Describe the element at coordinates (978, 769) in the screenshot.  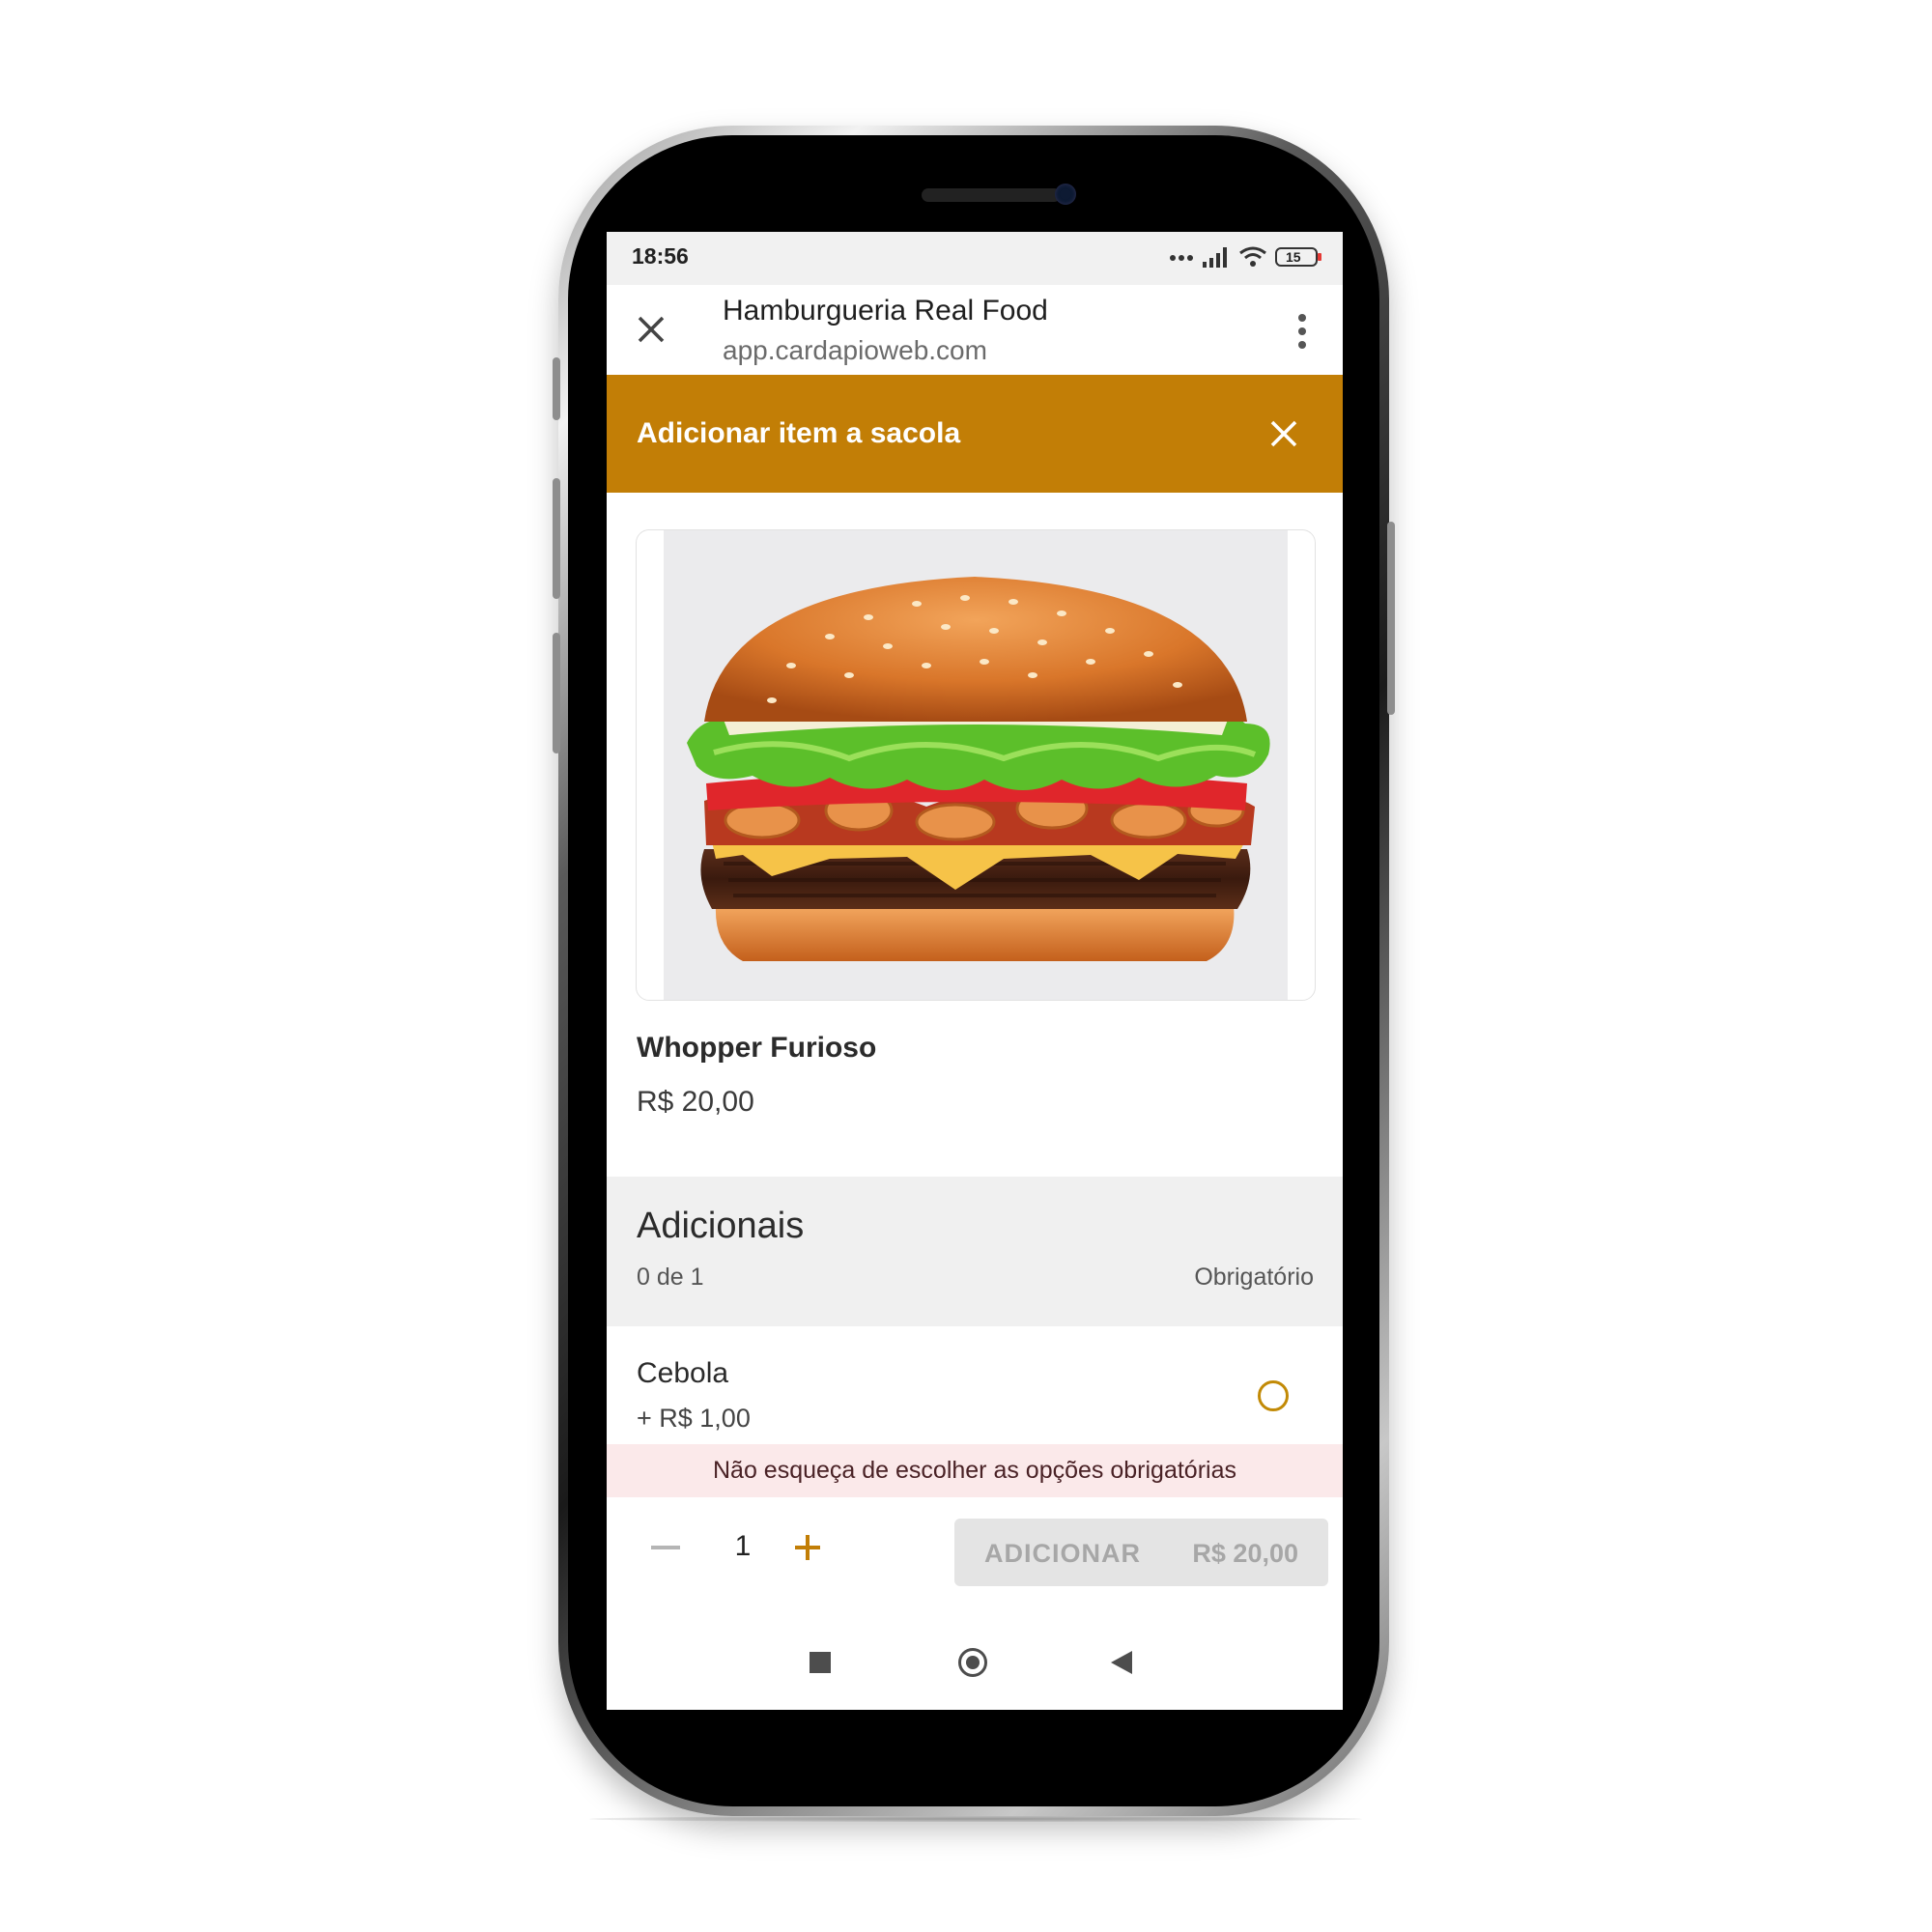
I see `burger-photo` at that location.